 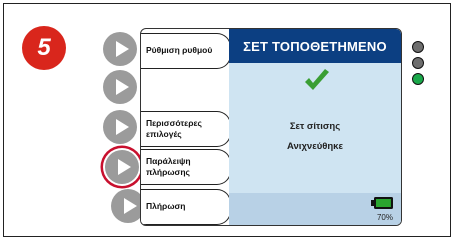 I want to click on soft-key-rate-setting: Ρύθμιση ρυθμού, so click(x=186, y=51).